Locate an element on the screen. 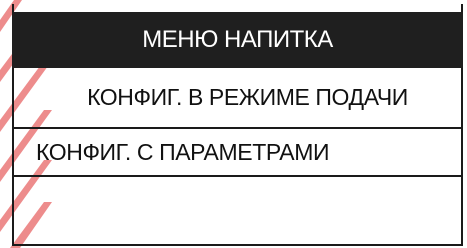 The image size is (467, 248). menu-title: МЕНЮ НАПИТКА is located at coordinates (237, 39).